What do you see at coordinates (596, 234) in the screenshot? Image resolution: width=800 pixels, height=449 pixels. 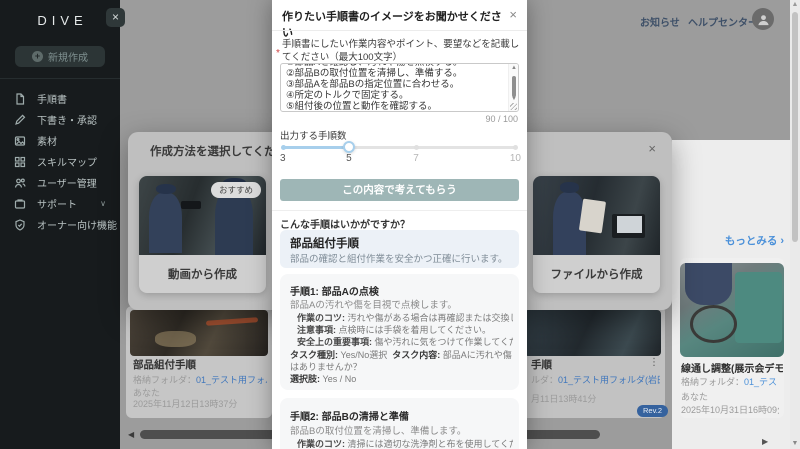 I see `create-from-file-card: ファイルから作成` at bounding box center [596, 234].